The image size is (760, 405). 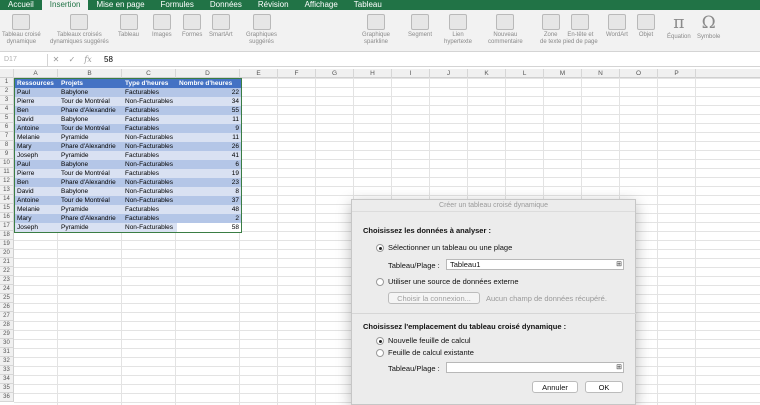 I want to click on table-cell: Paul, so click(x=37, y=92).